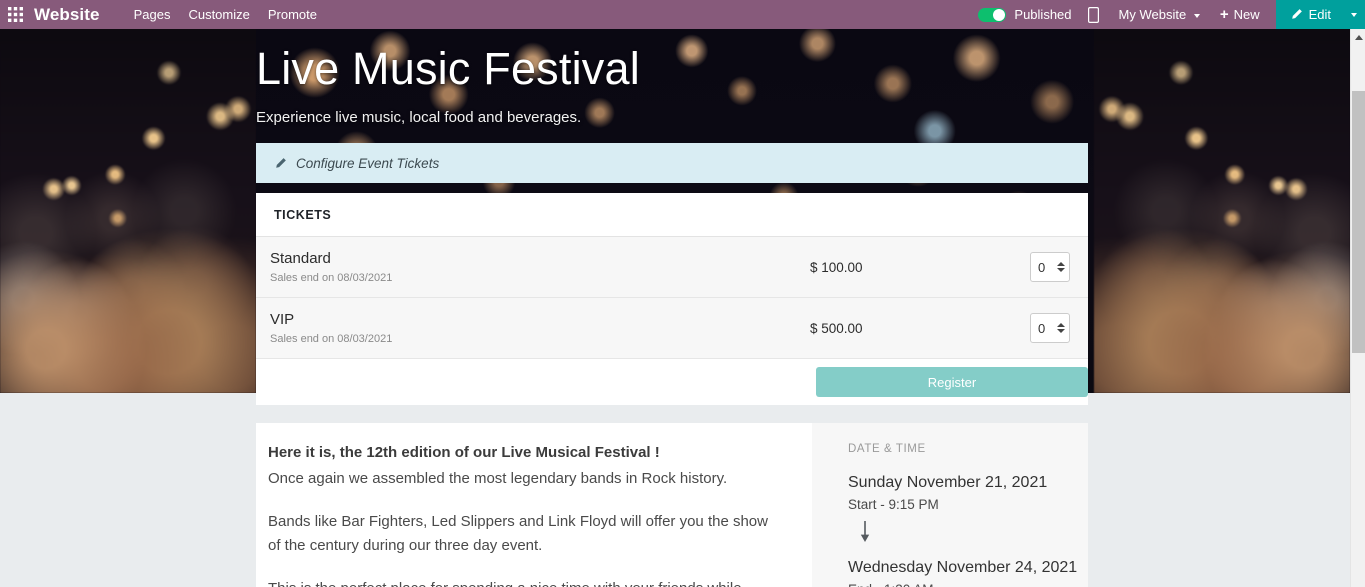 The width and height of the screenshot is (1365, 587). I want to click on end-time: End - 1:30 AM, so click(968, 584).